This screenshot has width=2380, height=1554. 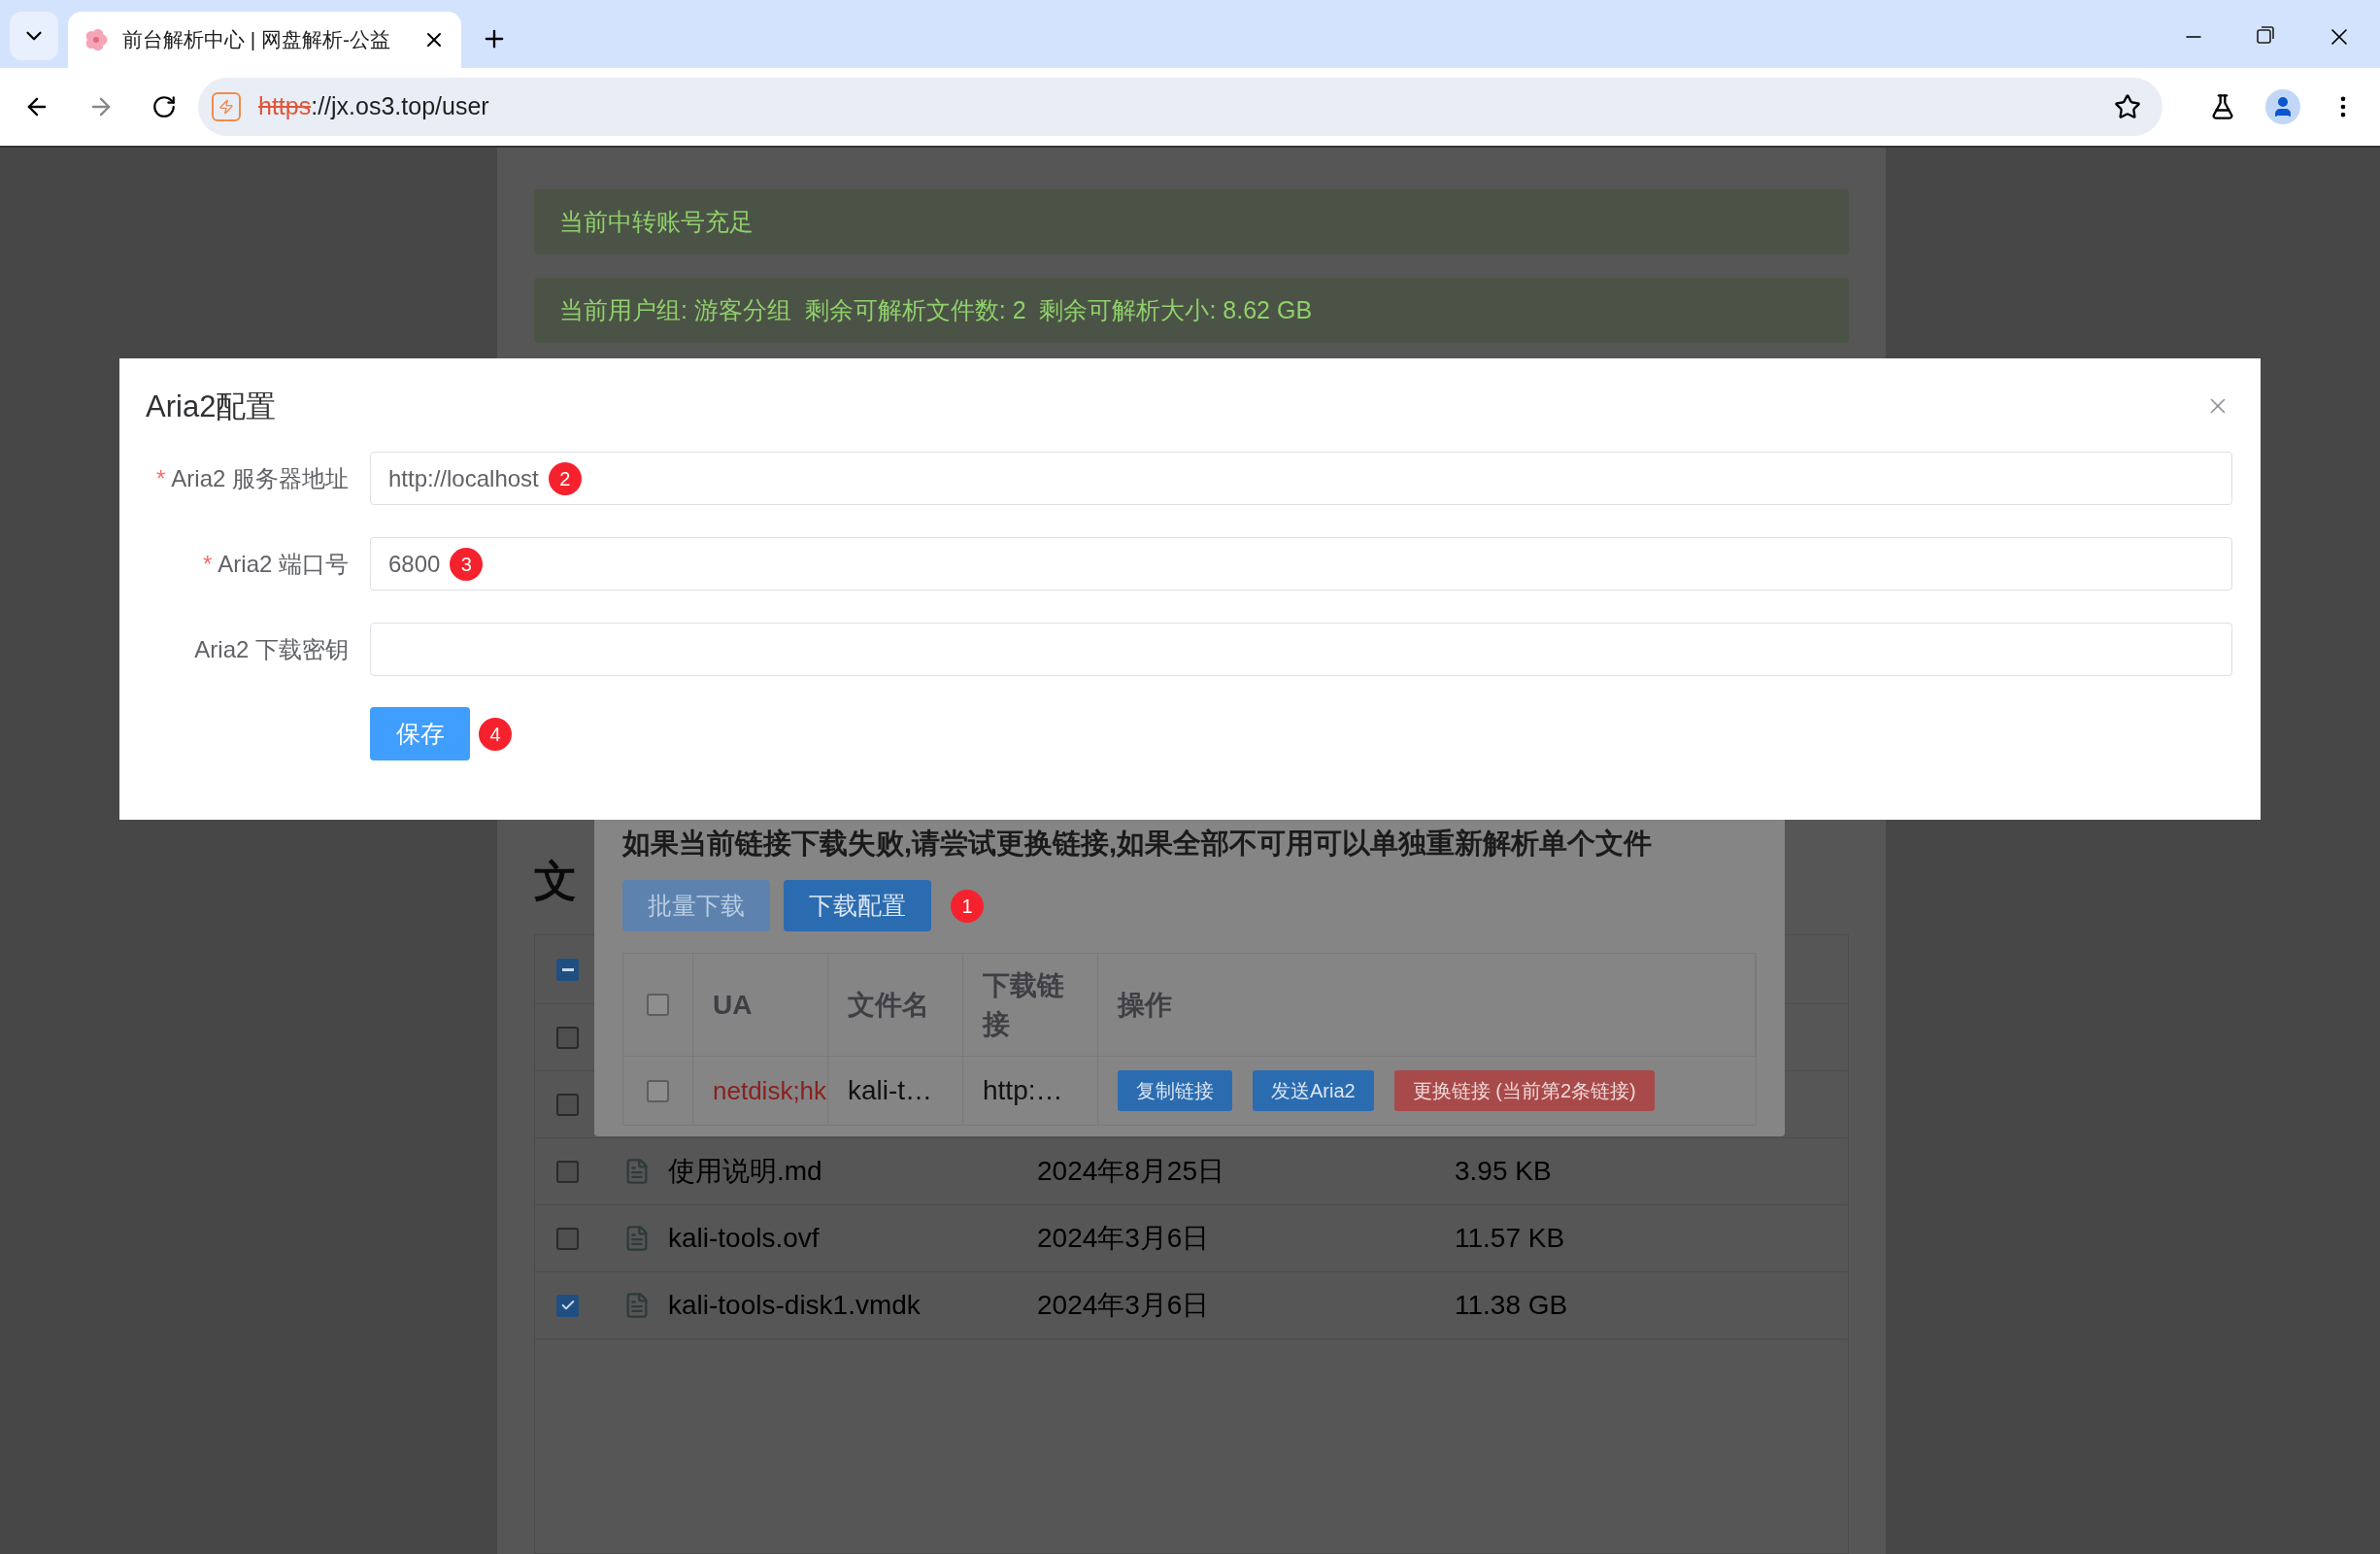 What do you see at coordinates (1145, 1005) in the screenshot?
I see `column-header: 操作` at bounding box center [1145, 1005].